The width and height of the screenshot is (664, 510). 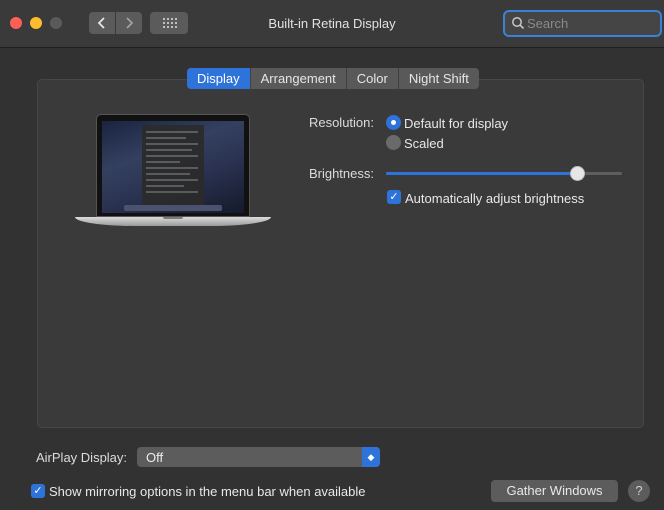 What do you see at coordinates (371, 457) in the screenshot?
I see `updown-chevron-icon: ◆` at bounding box center [371, 457].